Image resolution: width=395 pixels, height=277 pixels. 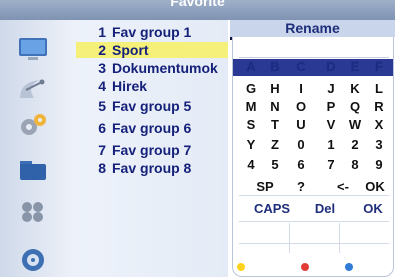 What do you see at coordinates (152, 128) in the screenshot?
I see `list-item: 6 Fav group 6` at bounding box center [152, 128].